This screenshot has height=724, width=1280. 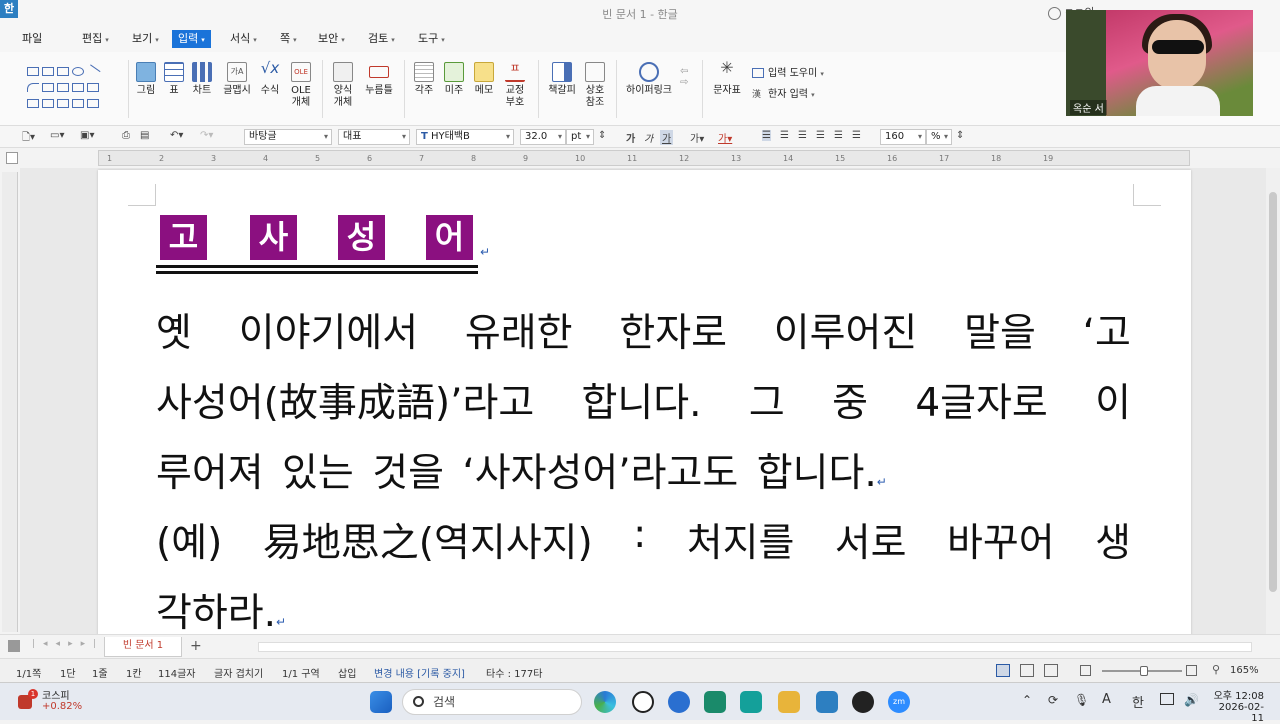 I want to click on add-tab-button: +, so click(x=196, y=646).